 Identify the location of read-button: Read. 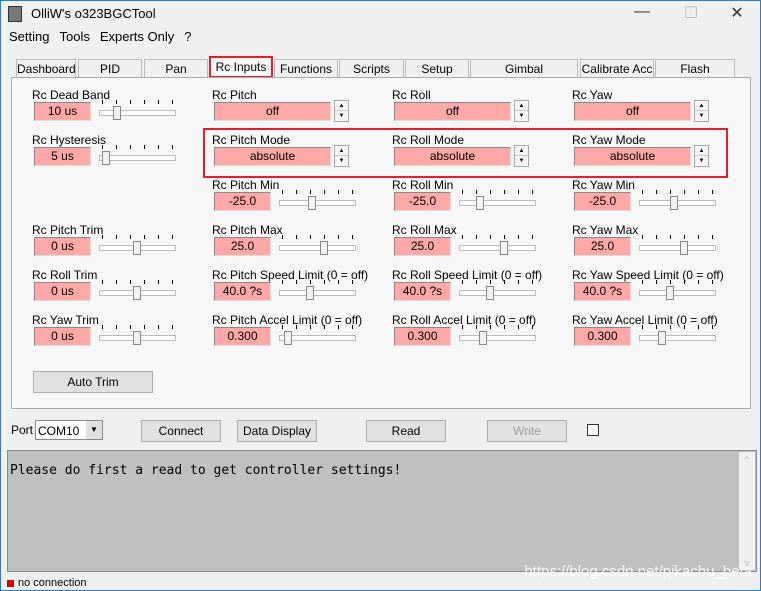
(406, 431).